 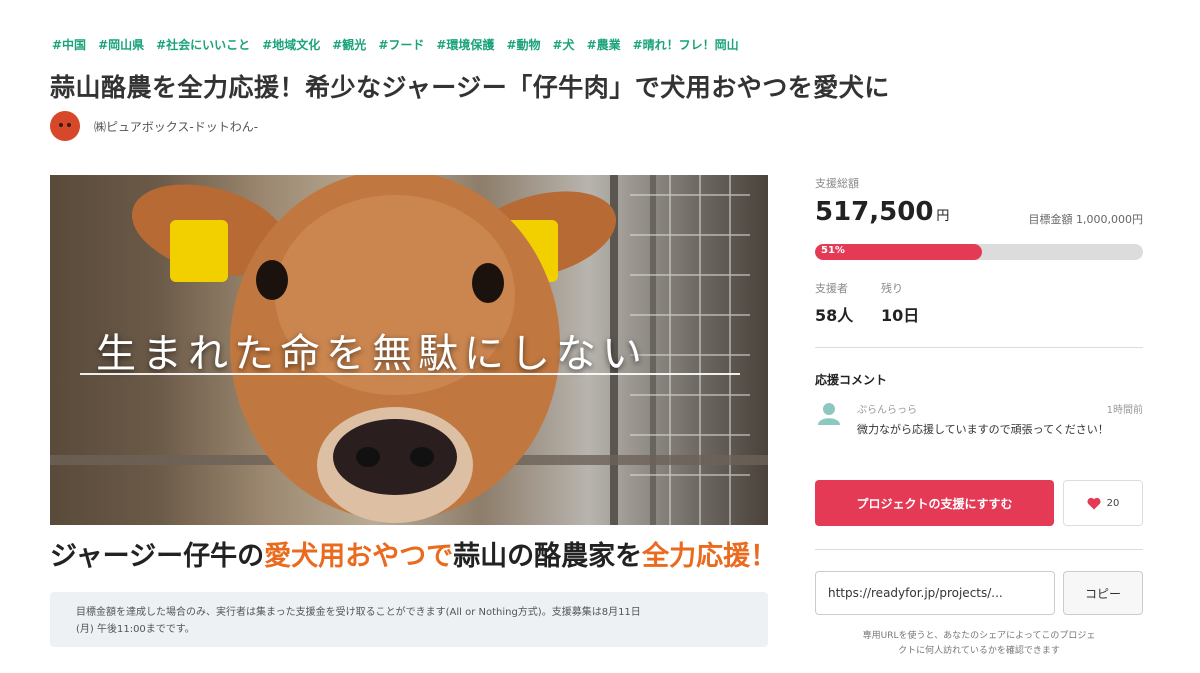 I want to click on support-project-button: プロジェクトの支援にすすむ, so click(x=934, y=503).